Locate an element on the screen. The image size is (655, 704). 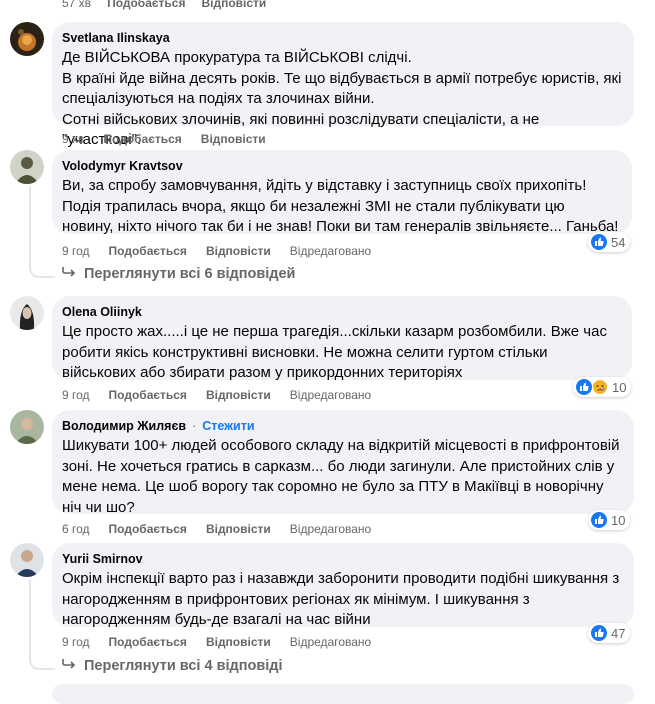
comment-time: 6 год is located at coordinates (76, 529).